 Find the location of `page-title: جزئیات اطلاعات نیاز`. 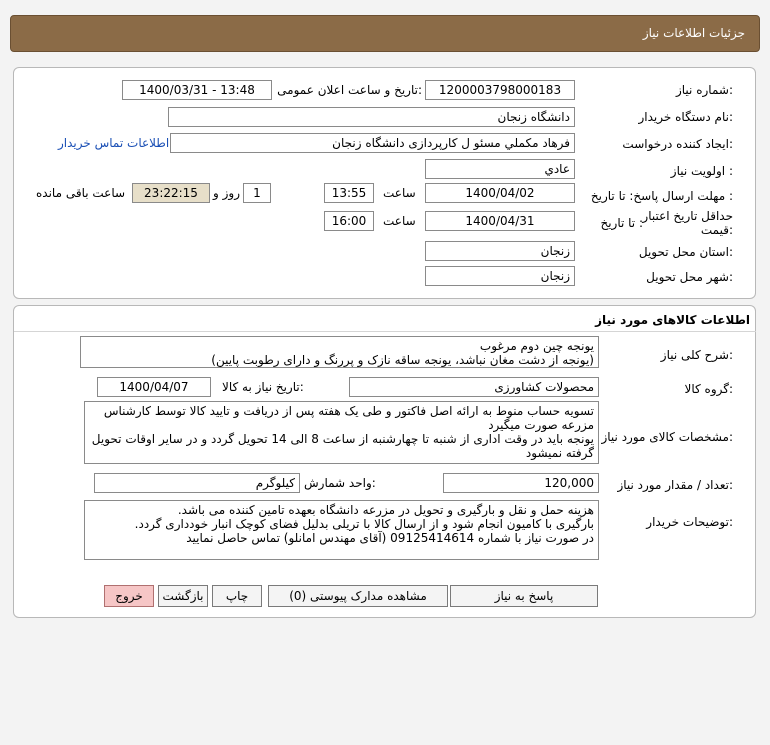

page-title: جزئیات اطلاعات نیاز is located at coordinates (693, 33).